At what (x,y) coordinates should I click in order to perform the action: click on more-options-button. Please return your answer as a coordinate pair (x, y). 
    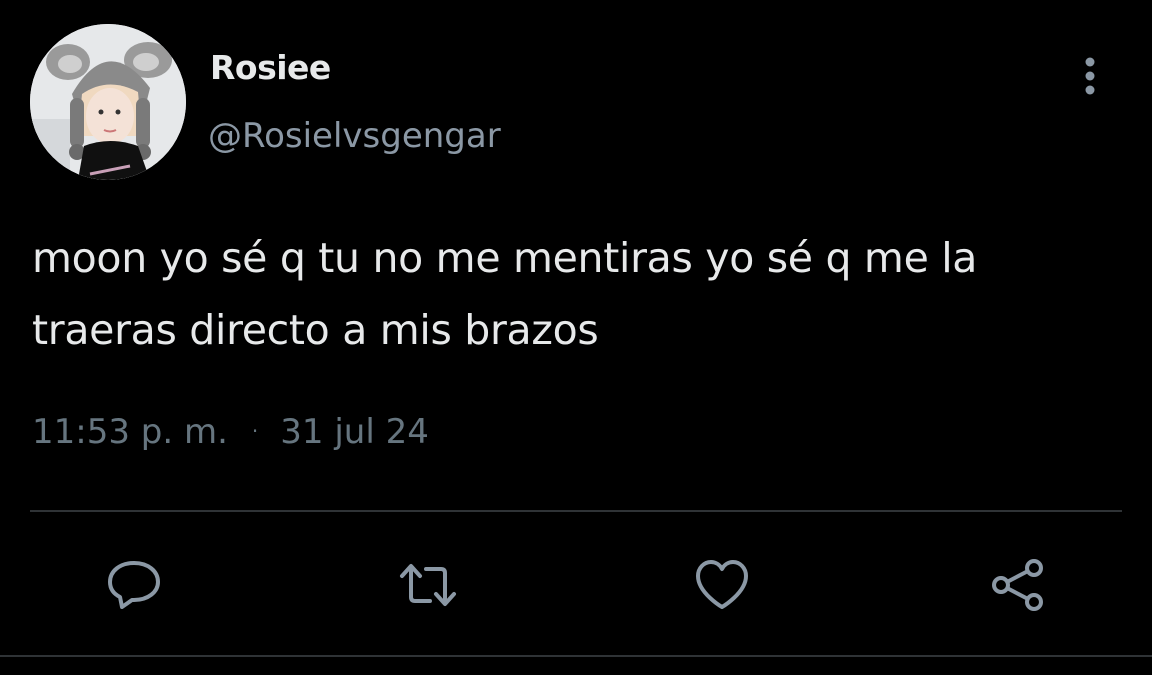
    Looking at the image, I should click on (1090, 76).